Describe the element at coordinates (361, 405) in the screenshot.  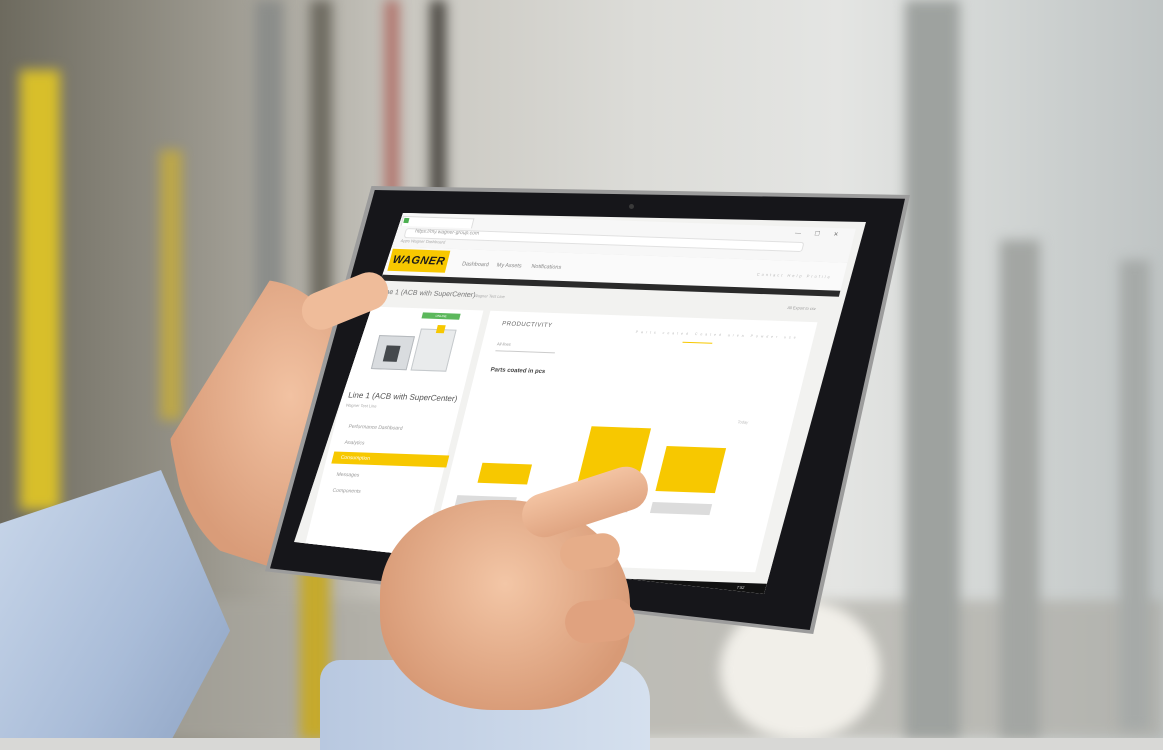
I see `asset-subtitle: Wagner Test Line` at that location.